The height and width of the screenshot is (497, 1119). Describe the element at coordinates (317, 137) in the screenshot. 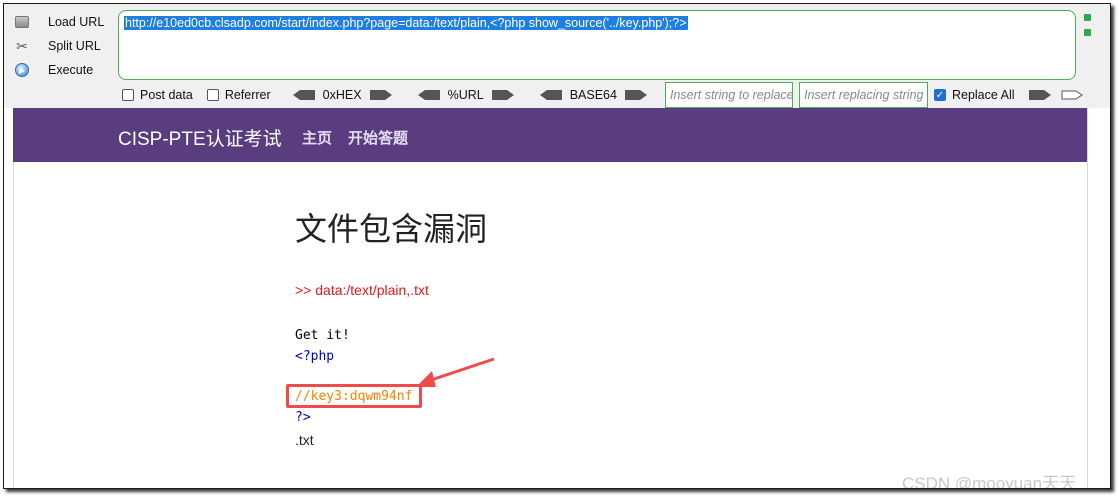

I see `nav-home-link: 主页` at that location.